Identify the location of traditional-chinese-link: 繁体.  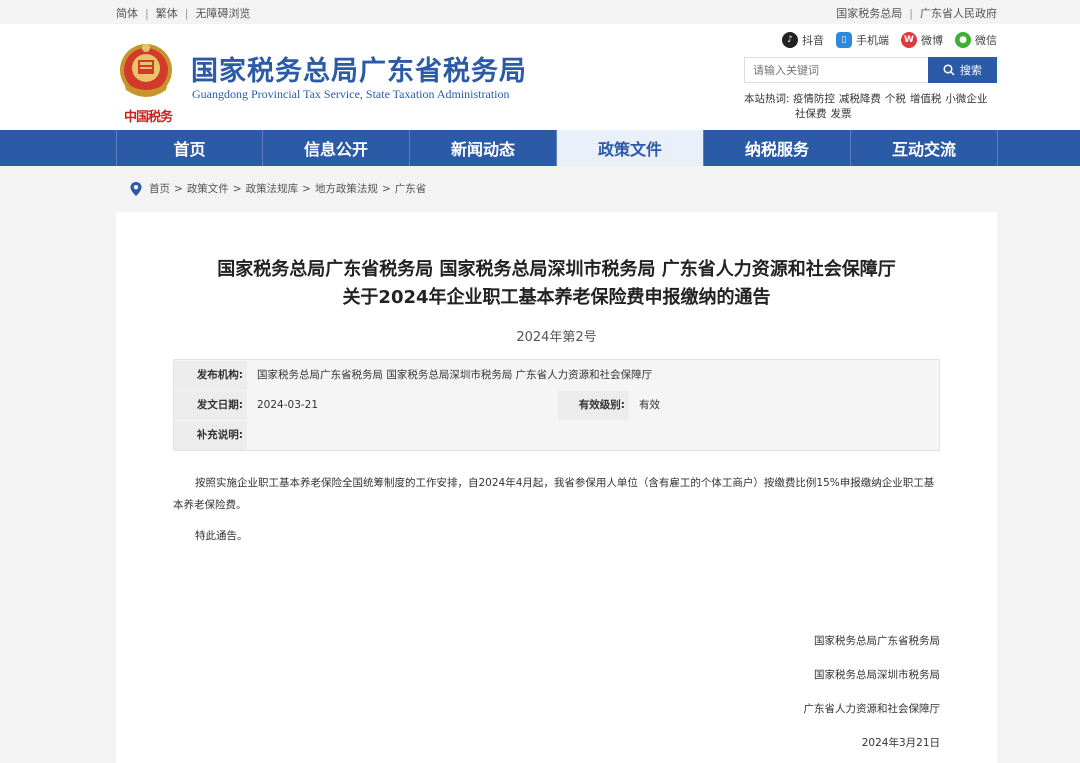
(167, 13).